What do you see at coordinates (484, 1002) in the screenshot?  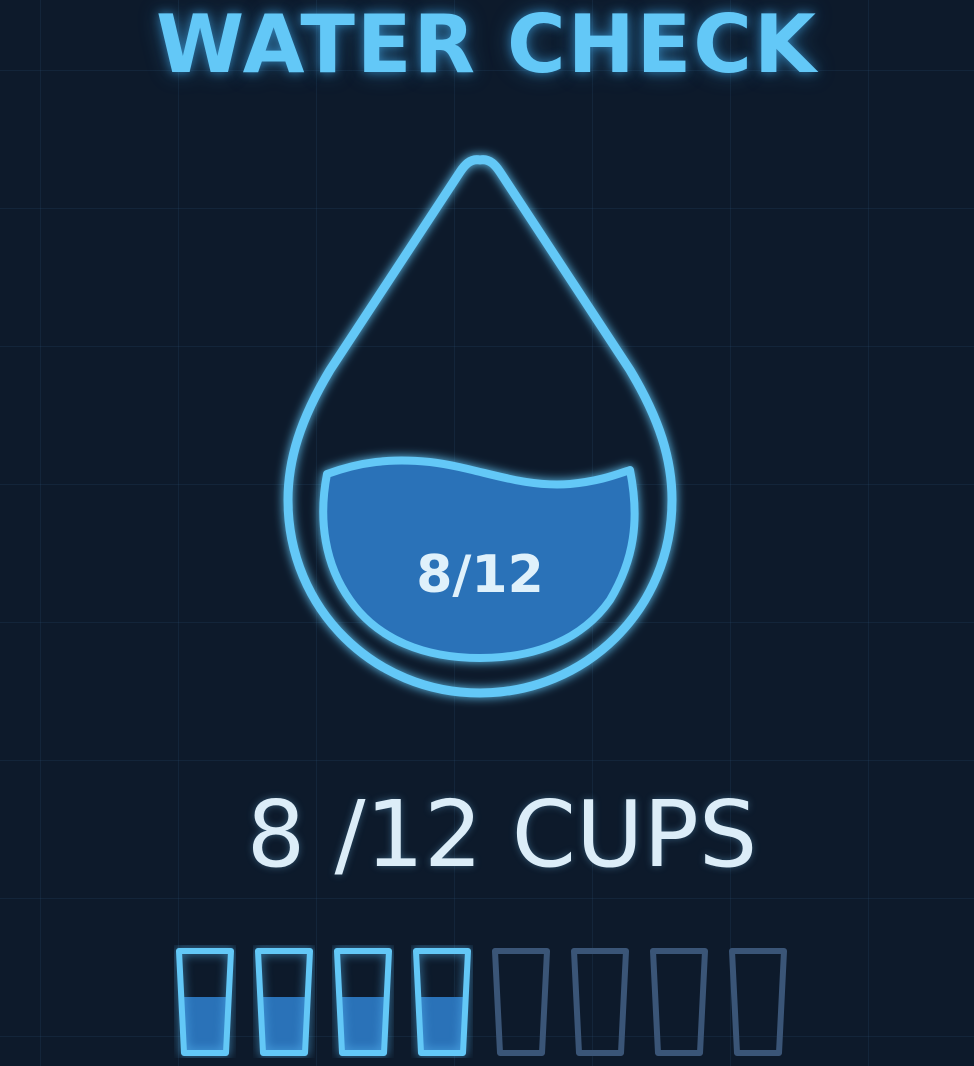 I see `cups-progress-row` at bounding box center [484, 1002].